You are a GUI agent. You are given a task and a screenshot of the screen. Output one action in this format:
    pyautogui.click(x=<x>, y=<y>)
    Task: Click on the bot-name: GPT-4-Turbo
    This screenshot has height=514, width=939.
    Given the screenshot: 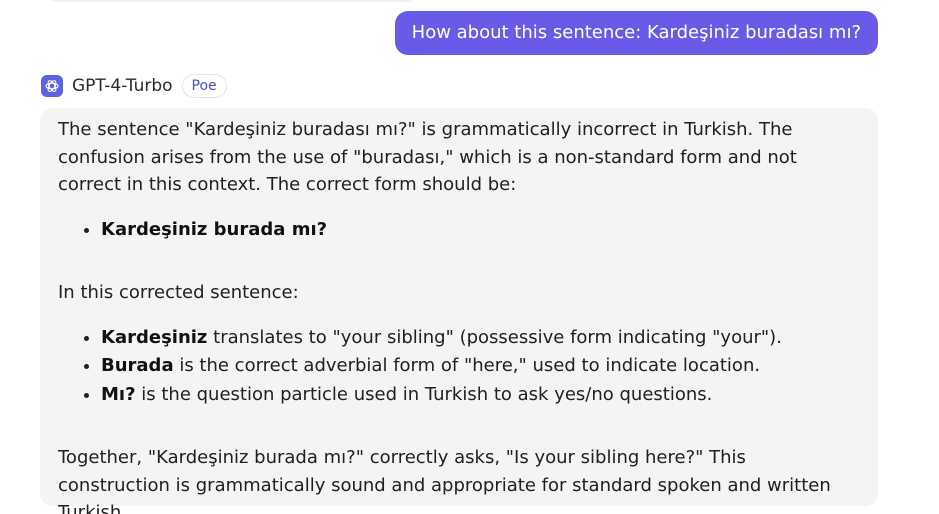 What is the action you would take?
    pyautogui.click(x=122, y=86)
    